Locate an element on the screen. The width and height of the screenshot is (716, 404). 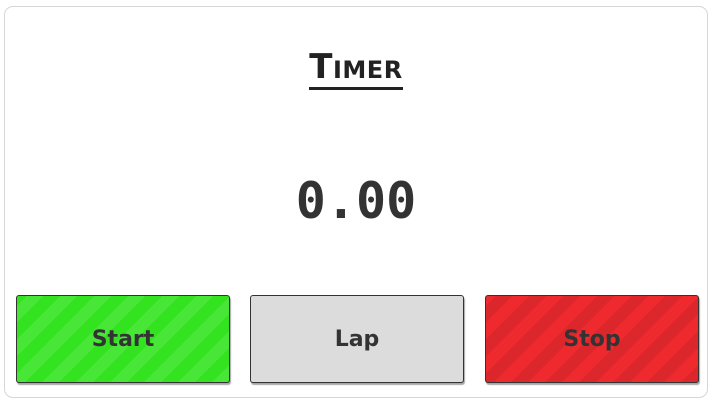
timer-title-text: Timer is located at coordinates (356, 68).